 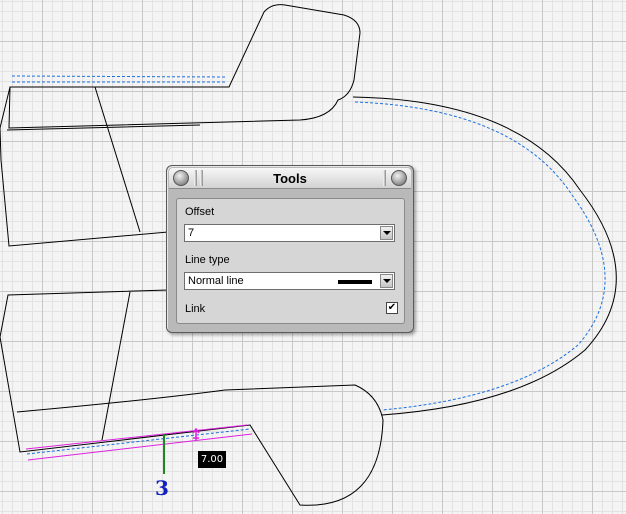 What do you see at coordinates (162, 488) in the screenshot?
I see `segment-number-label: 3` at bounding box center [162, 488].